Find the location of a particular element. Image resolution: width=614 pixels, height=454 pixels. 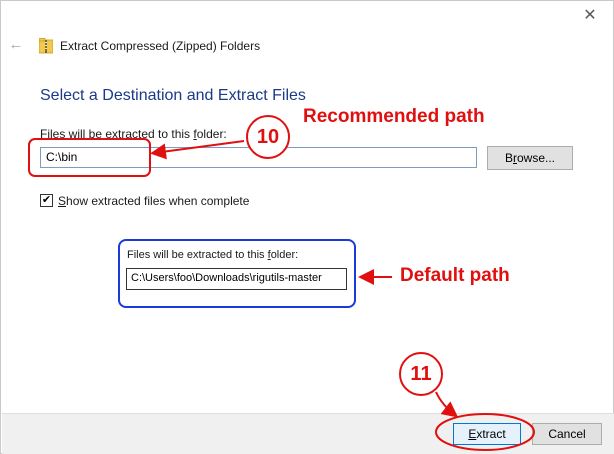

close-button: ✕ is located at coordinates (590, 16).